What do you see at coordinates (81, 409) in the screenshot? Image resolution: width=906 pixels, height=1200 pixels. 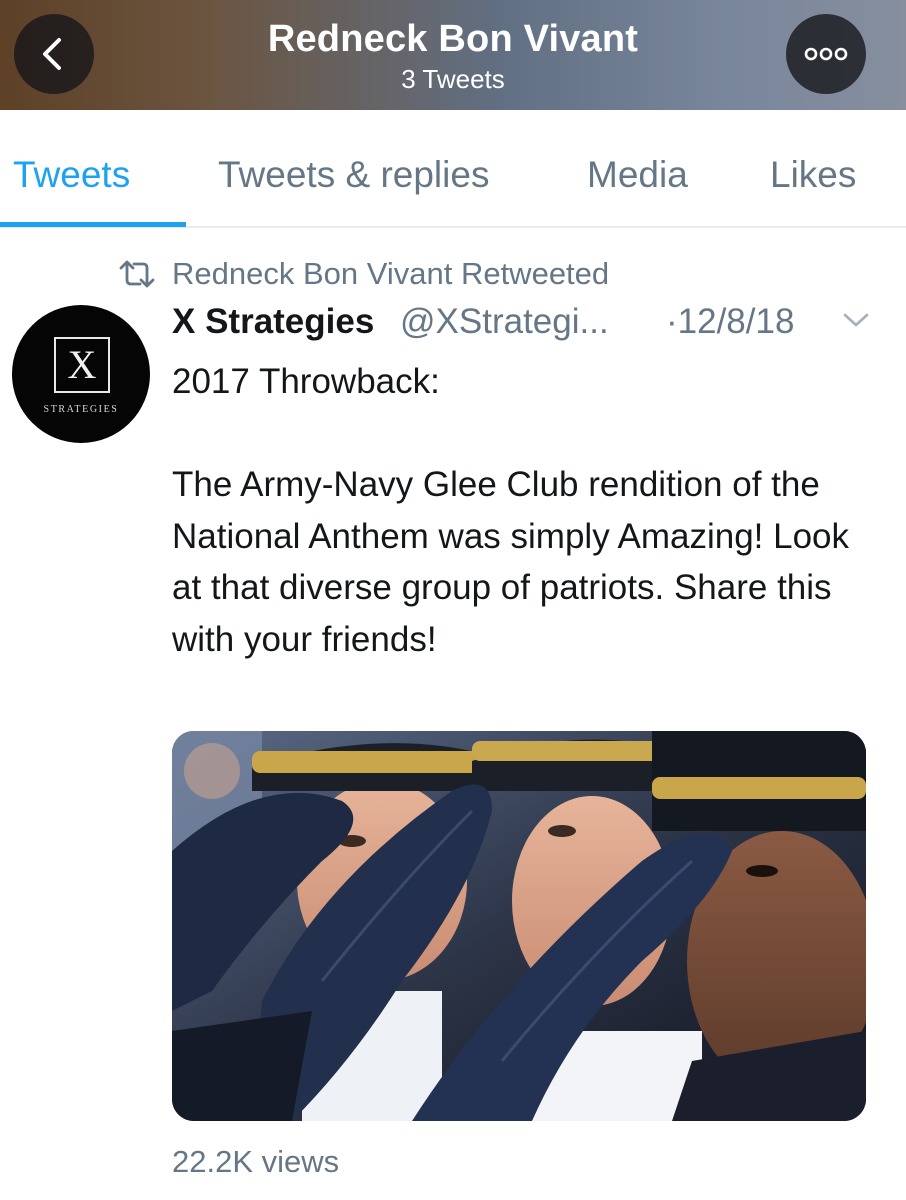 I see `avatar-logo-word: STRATEGIES` at bounding box center [81, 409].